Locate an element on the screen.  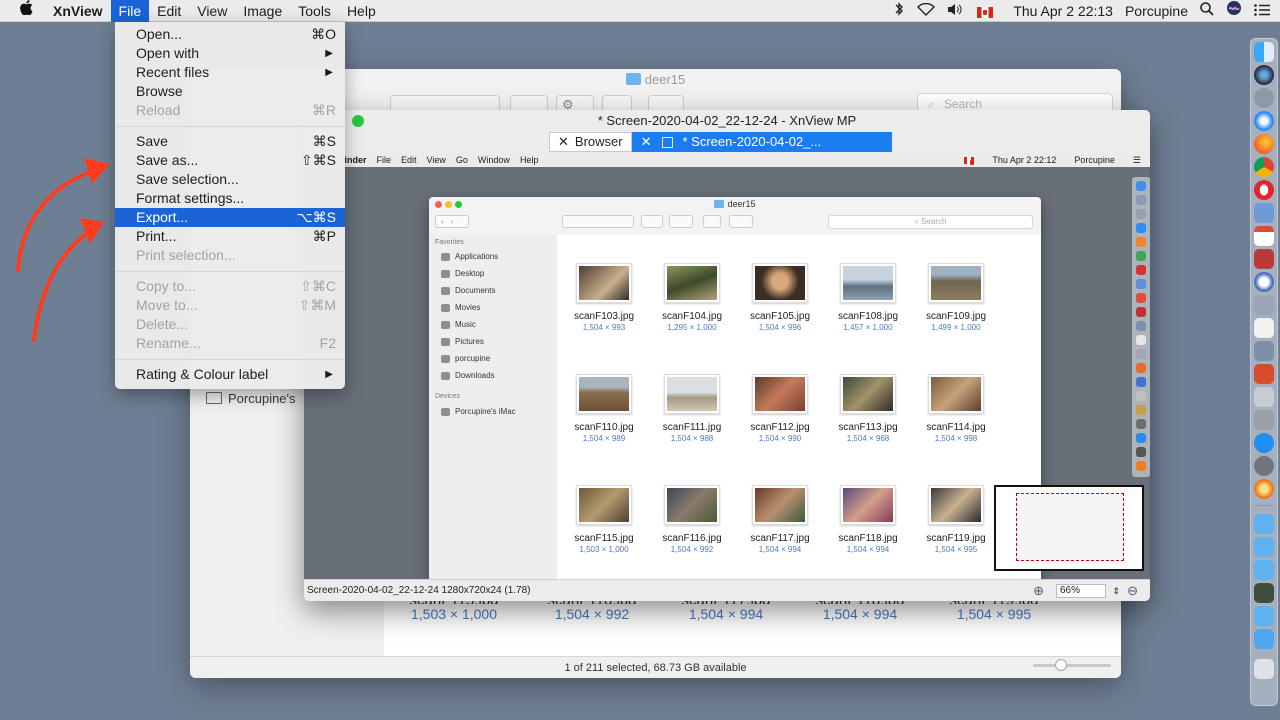
notification-center-icon is located at coordinates (1264, 11).